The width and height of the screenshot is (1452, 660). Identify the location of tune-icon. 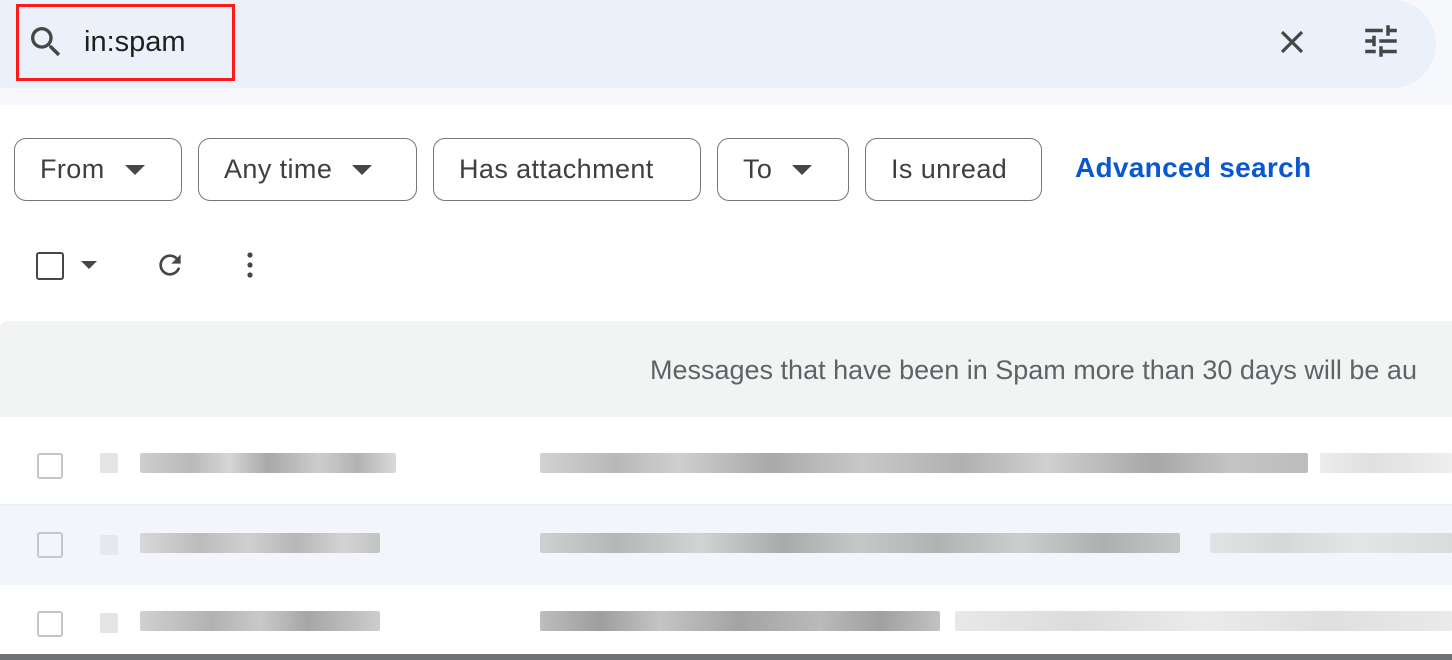
(1381, 41).